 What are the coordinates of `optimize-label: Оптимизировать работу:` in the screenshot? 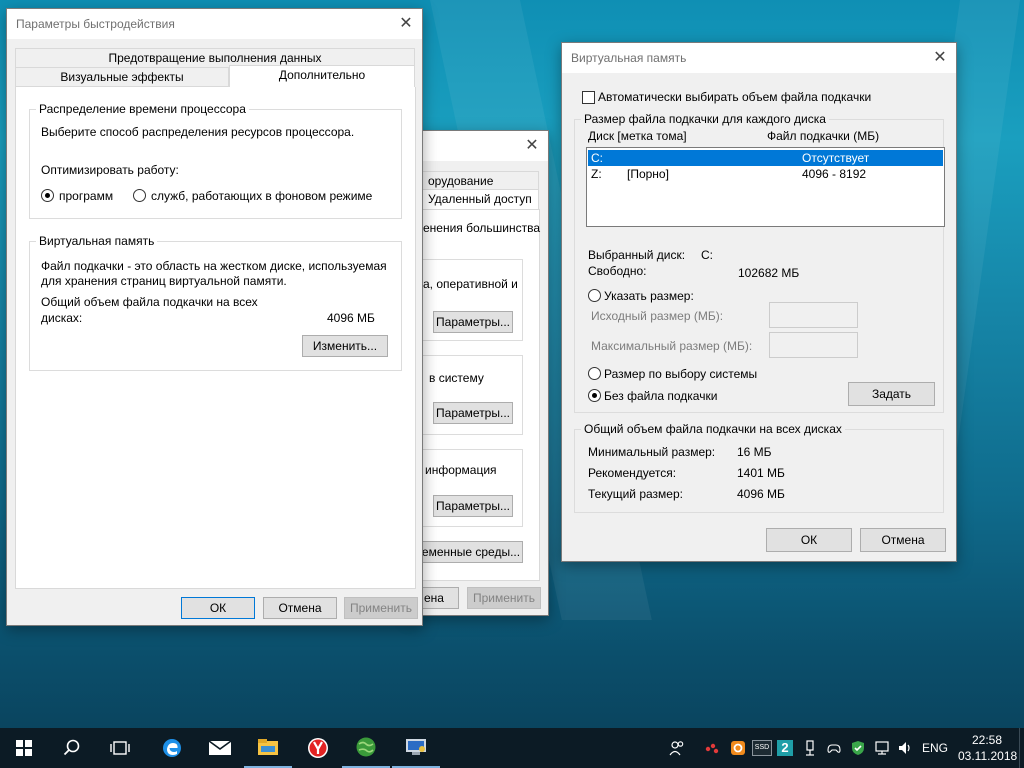 It's located at (110, 170).